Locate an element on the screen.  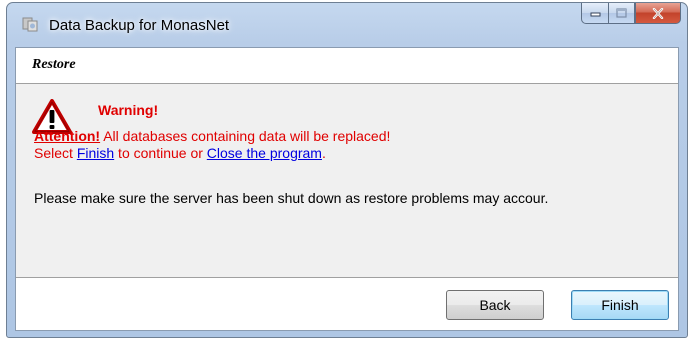
maximize-icon is located at coordinates (621, 13).